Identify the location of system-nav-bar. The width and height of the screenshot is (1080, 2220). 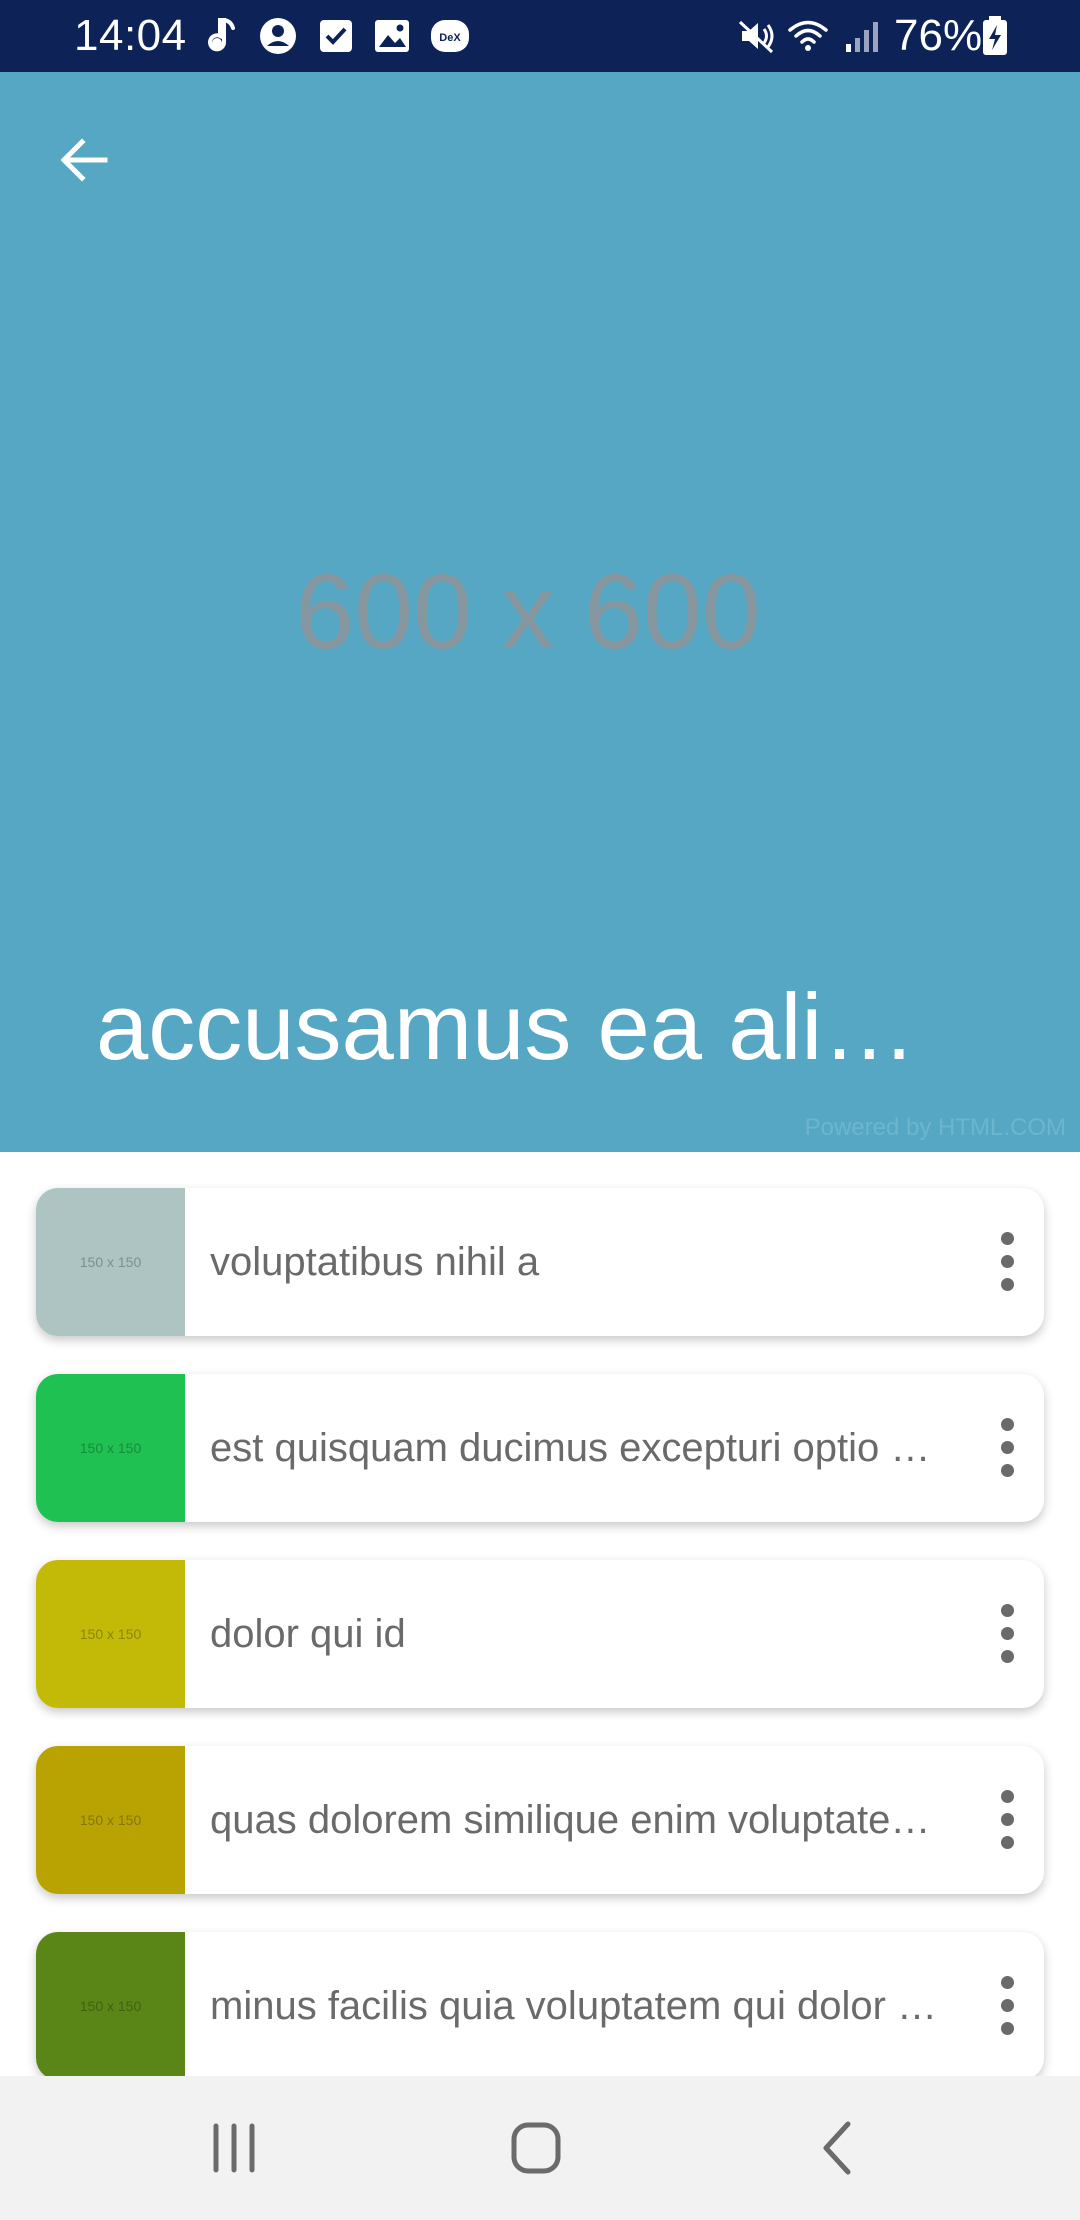
(540, 2148).